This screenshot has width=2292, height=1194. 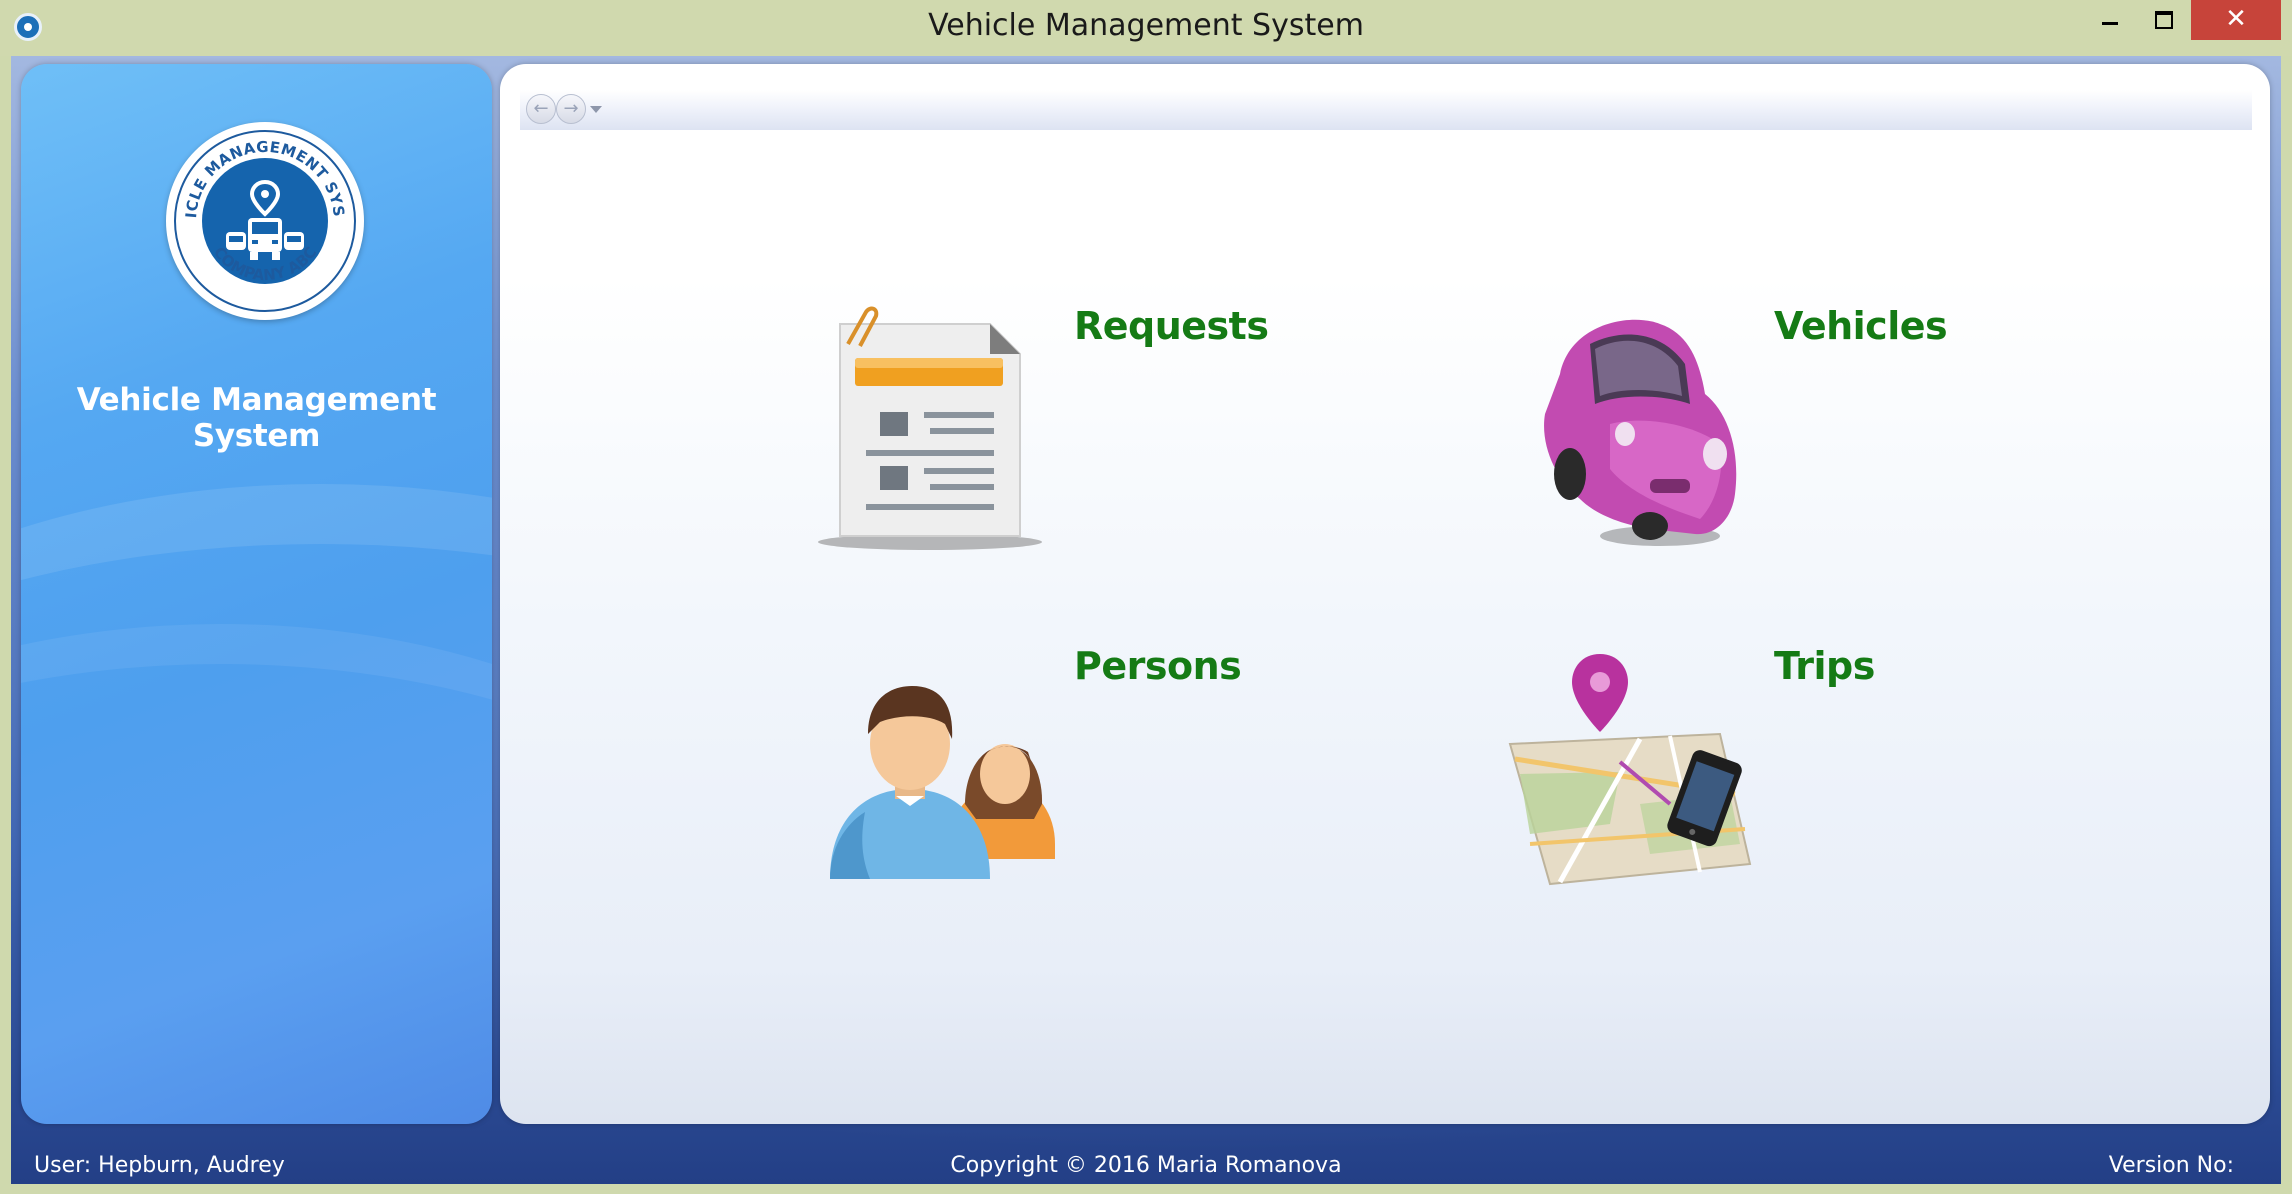 I want to click on tile-persons: Persons, so click(x=1050, y=774).